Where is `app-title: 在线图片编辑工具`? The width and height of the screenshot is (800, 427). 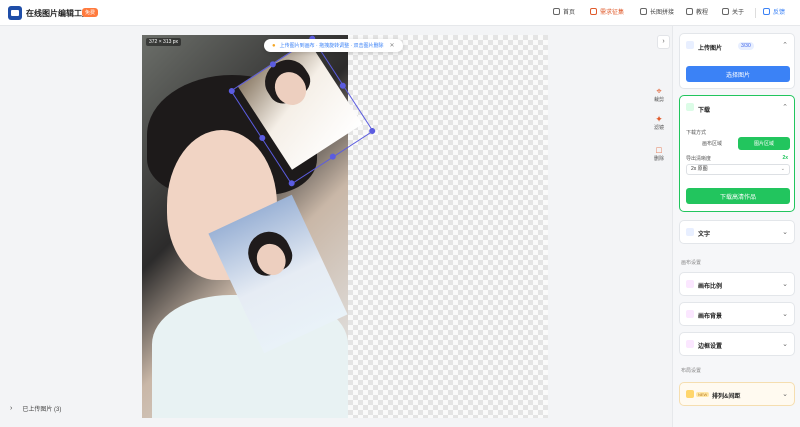 app-title: 在线图片编辑工具 is located at coordinates (58, 13).